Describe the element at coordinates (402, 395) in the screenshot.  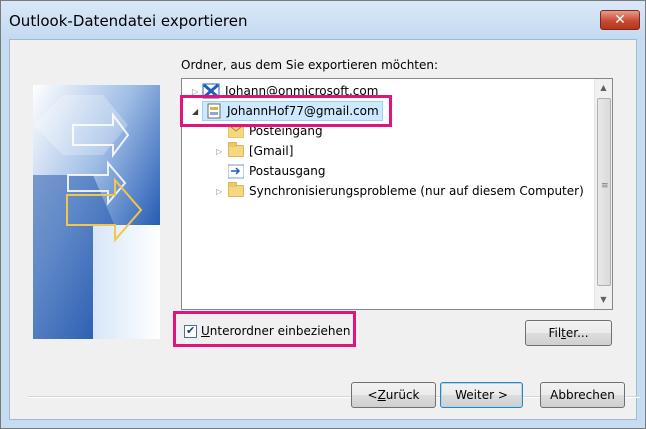
I see `button-text: urück` at that location.